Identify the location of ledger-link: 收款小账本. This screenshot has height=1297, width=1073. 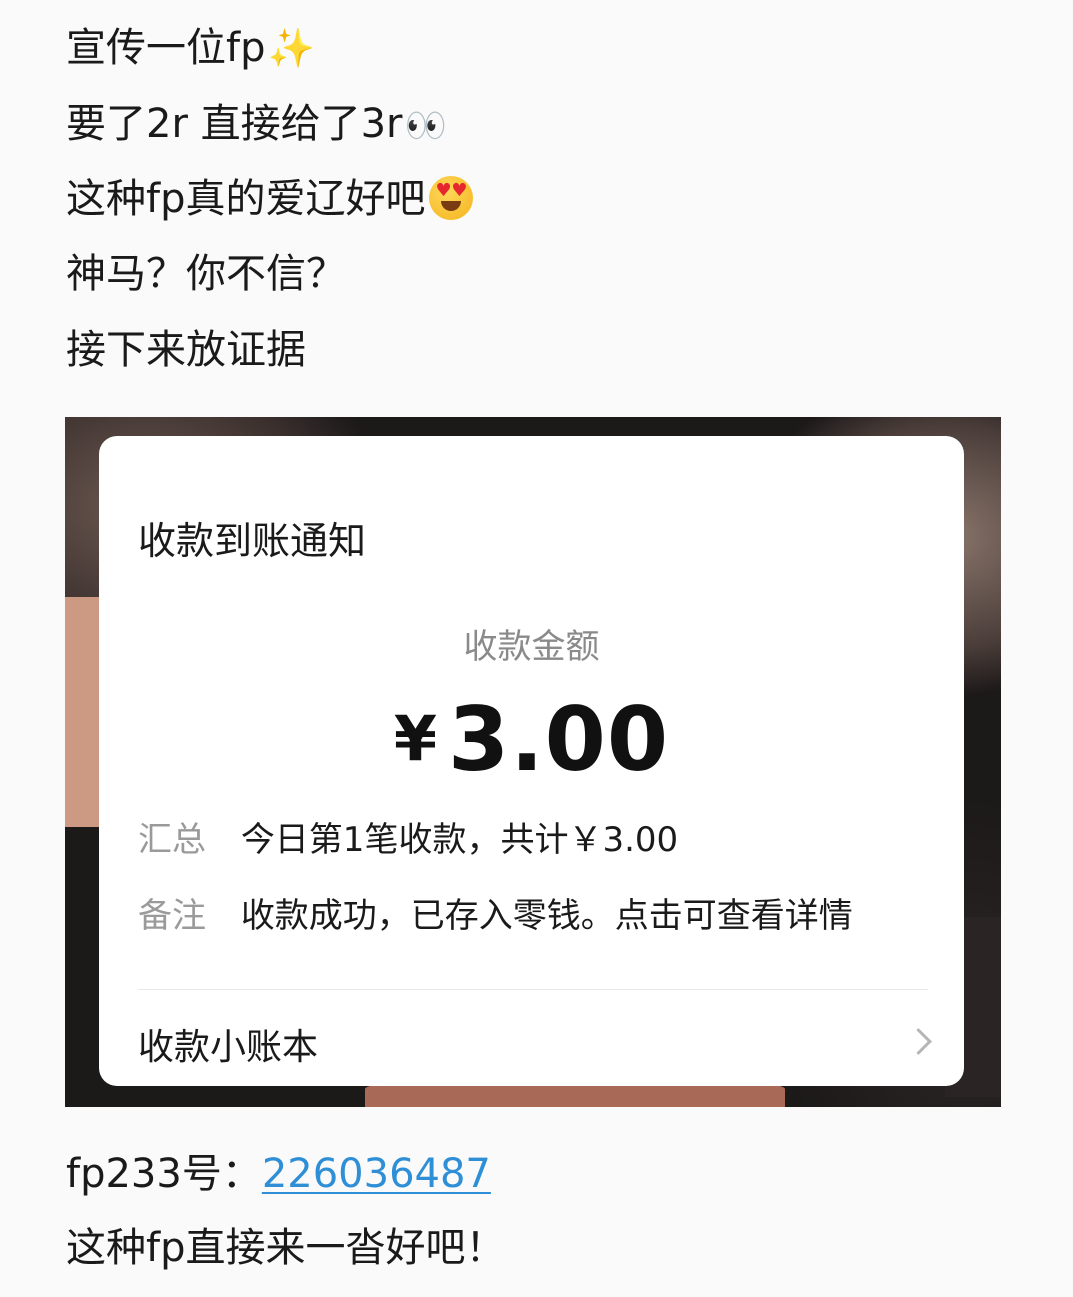
(228, 1044).